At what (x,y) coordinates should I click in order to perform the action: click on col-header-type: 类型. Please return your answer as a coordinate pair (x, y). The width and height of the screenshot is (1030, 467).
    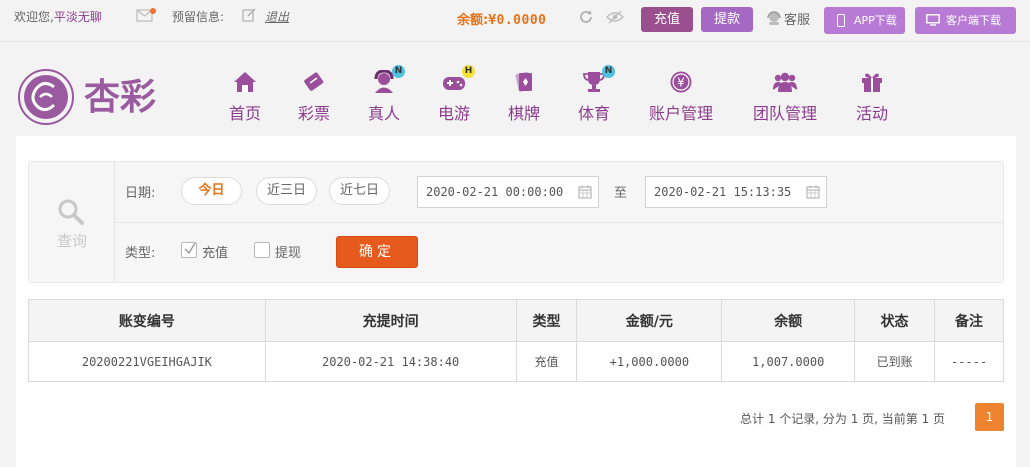
    Looking at the image, I should click on (546, 320).